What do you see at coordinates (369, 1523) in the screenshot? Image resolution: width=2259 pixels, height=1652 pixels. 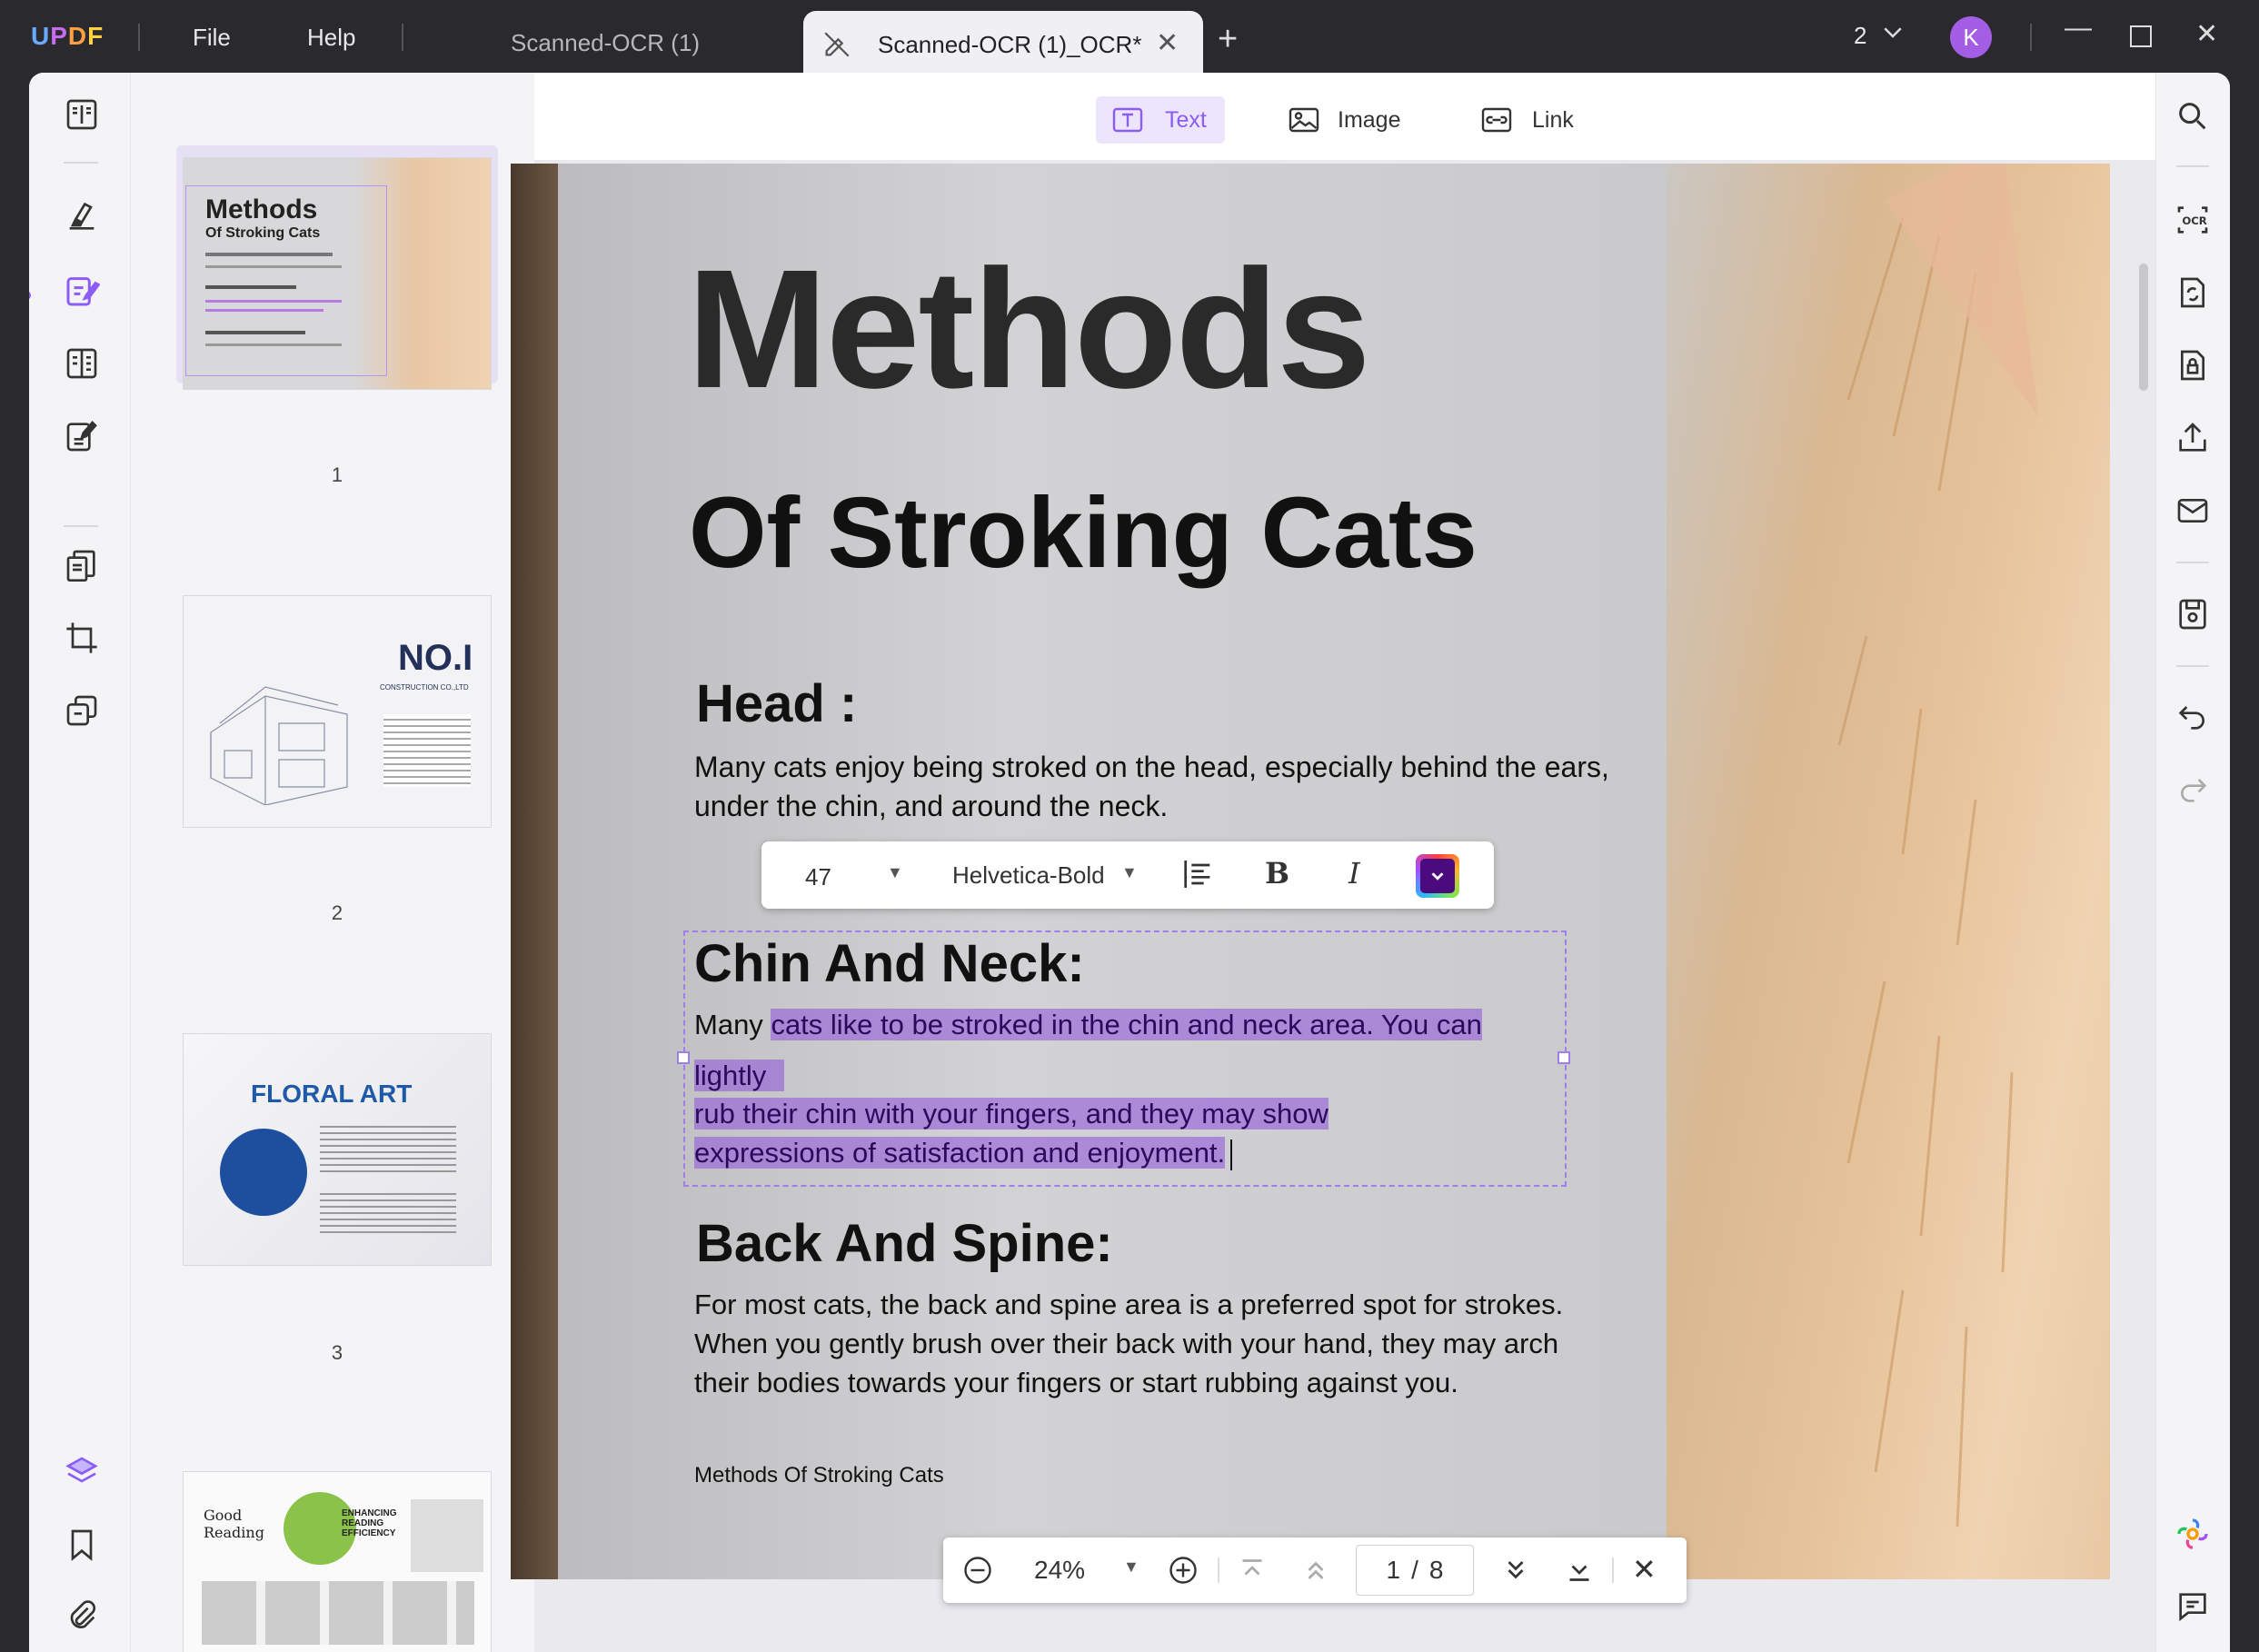 I see `thumb-subtitle: ENHANCING READING EFFICIENCY` at bounding box center [369, 1523].